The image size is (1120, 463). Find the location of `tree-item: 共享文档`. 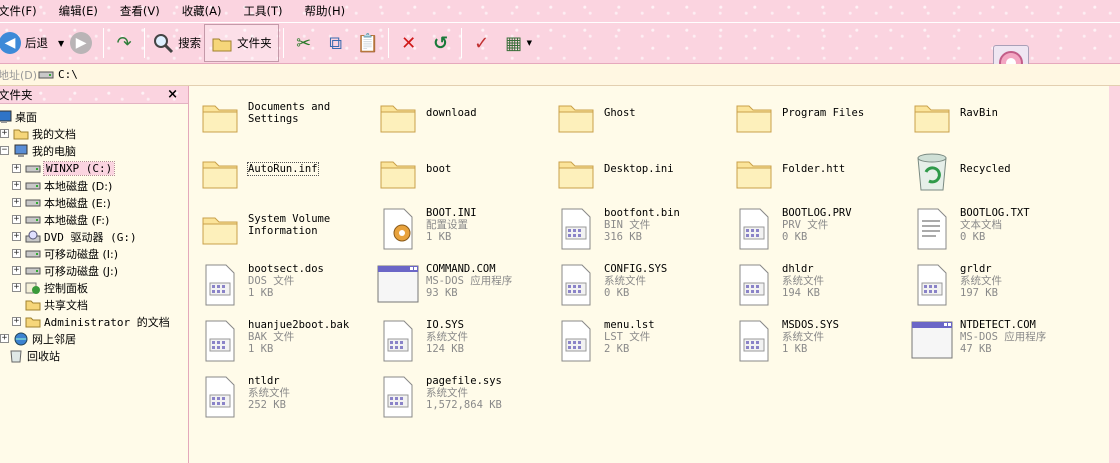

tree-item: 共享文档 is located at coordinates (50, 304).